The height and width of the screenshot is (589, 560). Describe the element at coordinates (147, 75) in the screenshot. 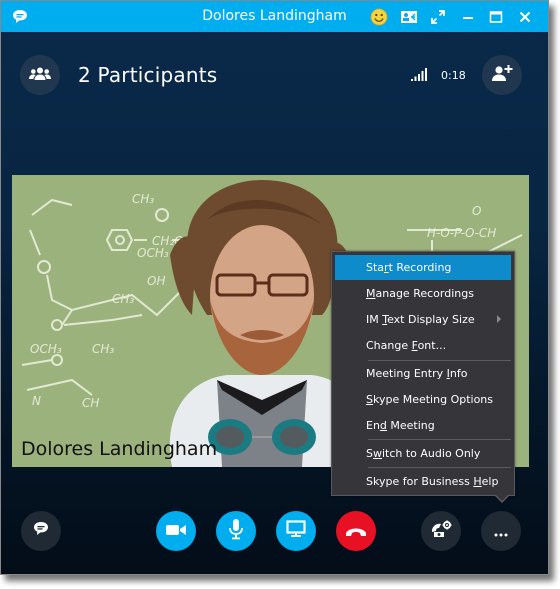

I see `participants-count: 2 Participants` at that location.